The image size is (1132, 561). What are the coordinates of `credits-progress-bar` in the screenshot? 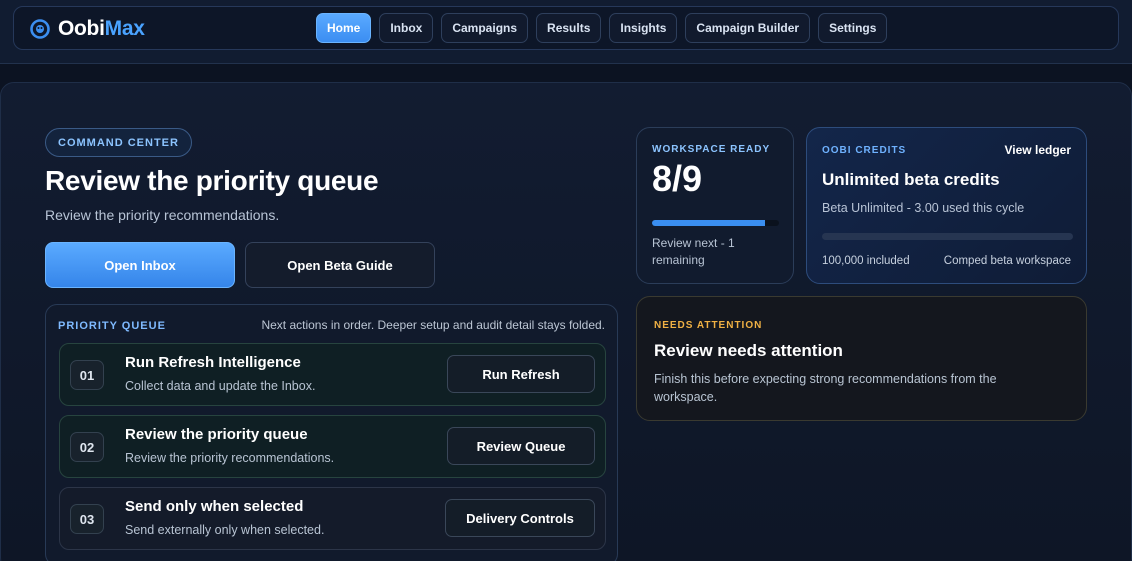 It's located at (947, 236).